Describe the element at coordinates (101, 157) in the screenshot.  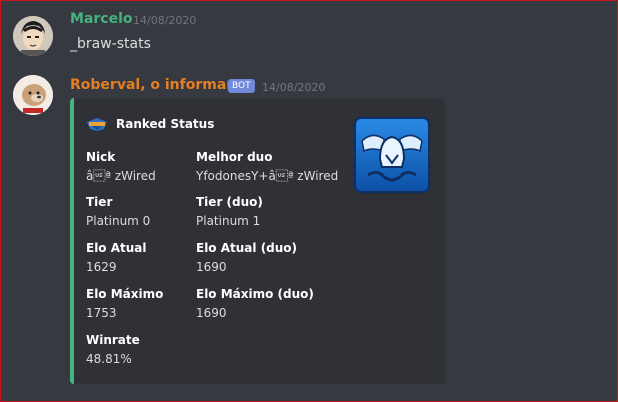
I see `field-name: Nick` at that location.